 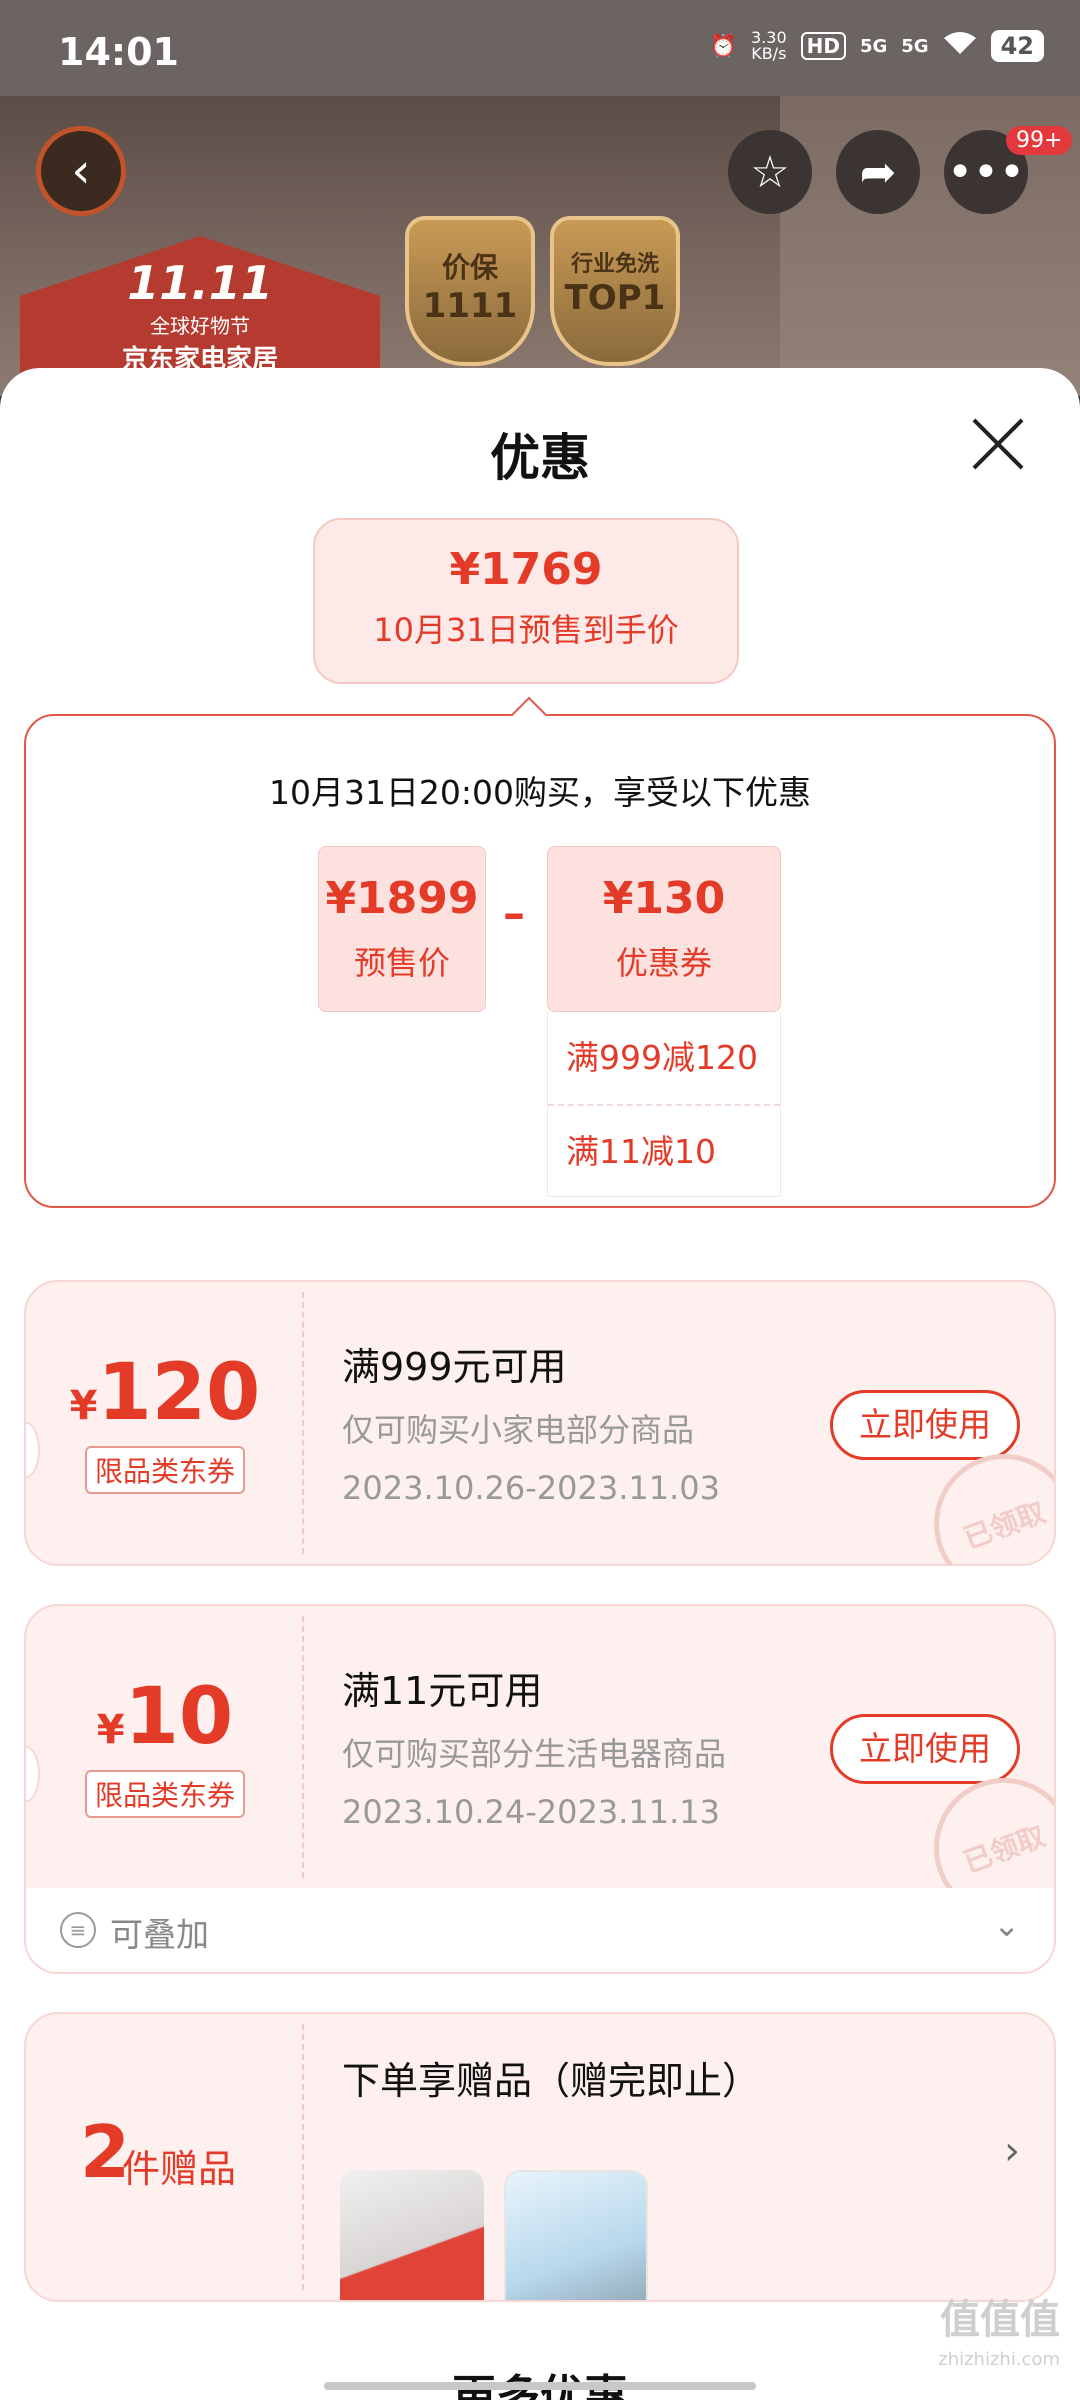 I want to click on stack-icon: ≡, so click(x=78, y=1930).